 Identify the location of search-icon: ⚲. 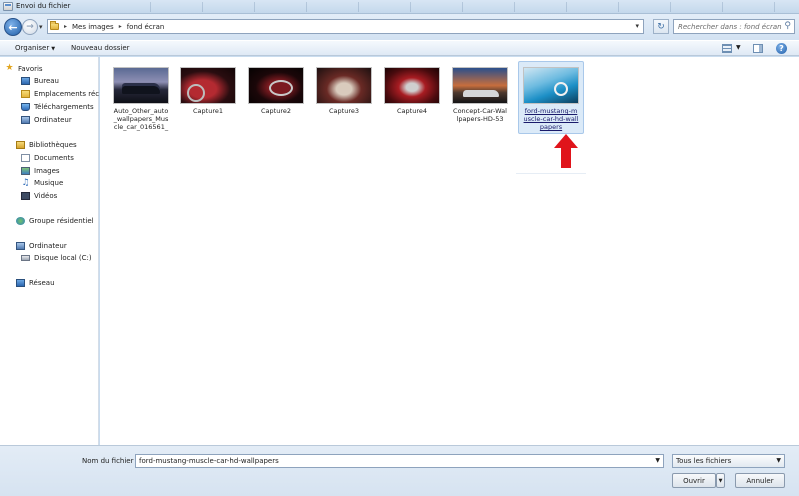
(787, 26).